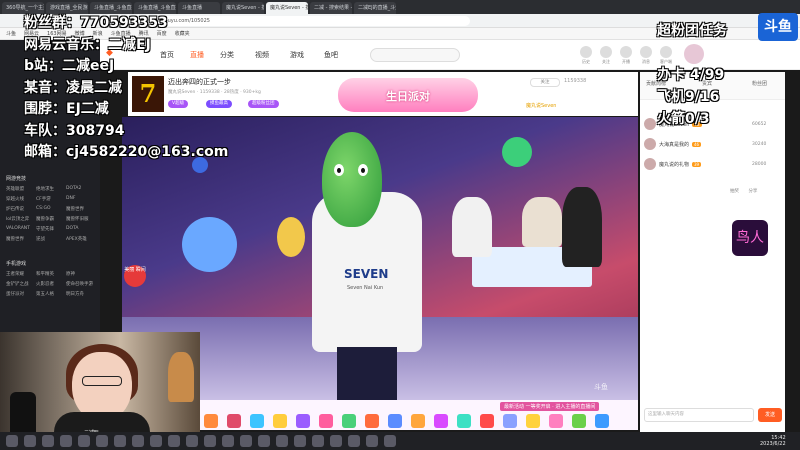  I want to click on rank-name: 大海真是我的, so click(674, 144).